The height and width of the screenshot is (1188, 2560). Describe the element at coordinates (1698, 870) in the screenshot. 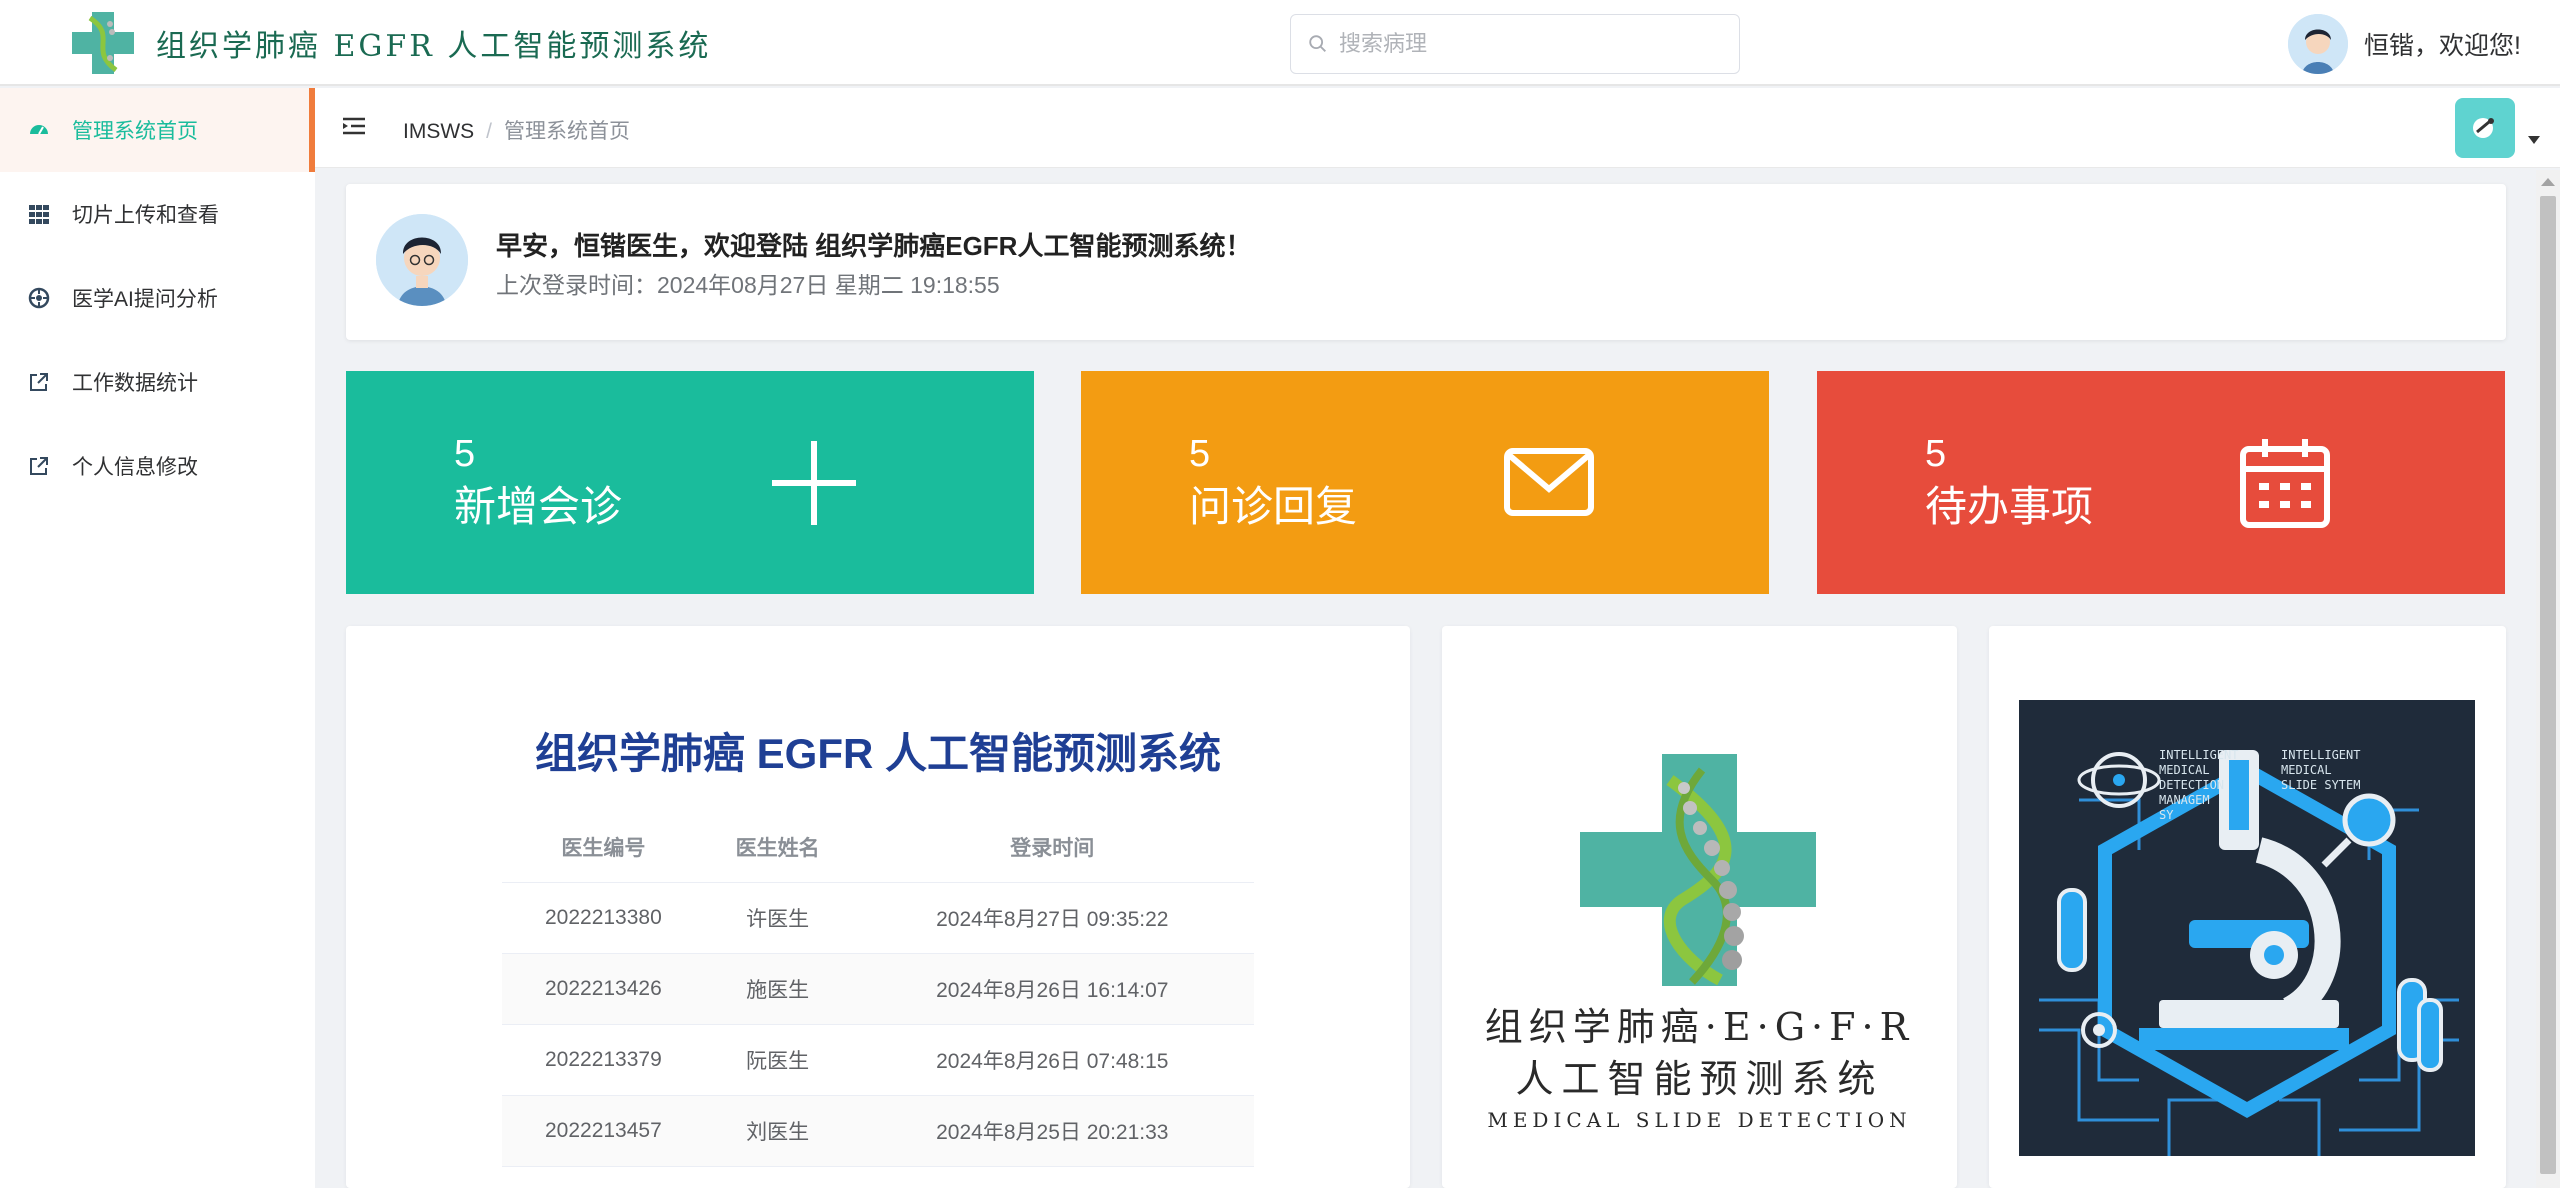

I see `medical-cross-logo-icon` at that location.